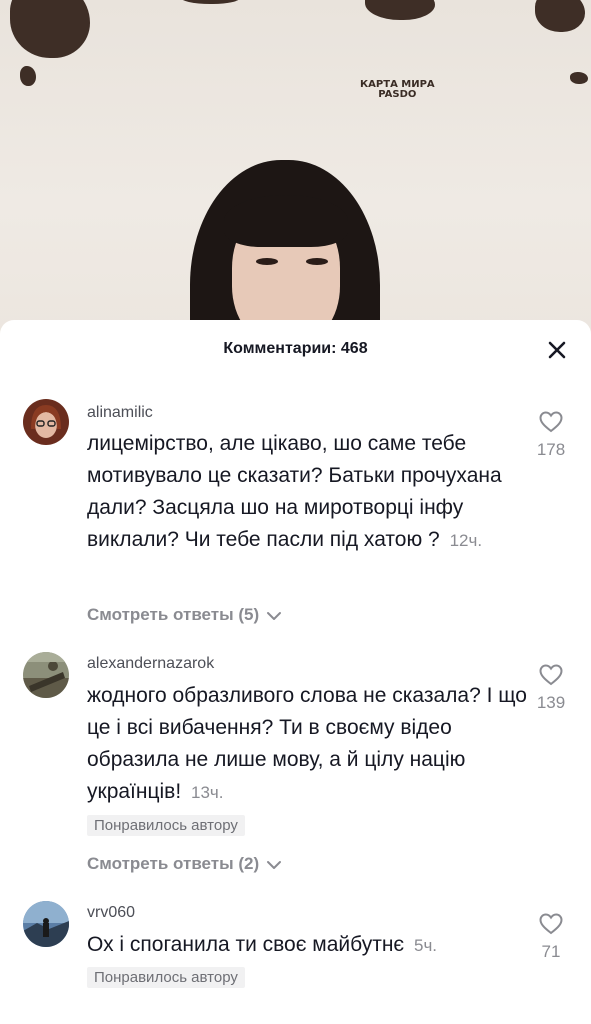  Describe the element at coordinates (551, 951) in the screenshot. I see `like-count: 71` at that location.